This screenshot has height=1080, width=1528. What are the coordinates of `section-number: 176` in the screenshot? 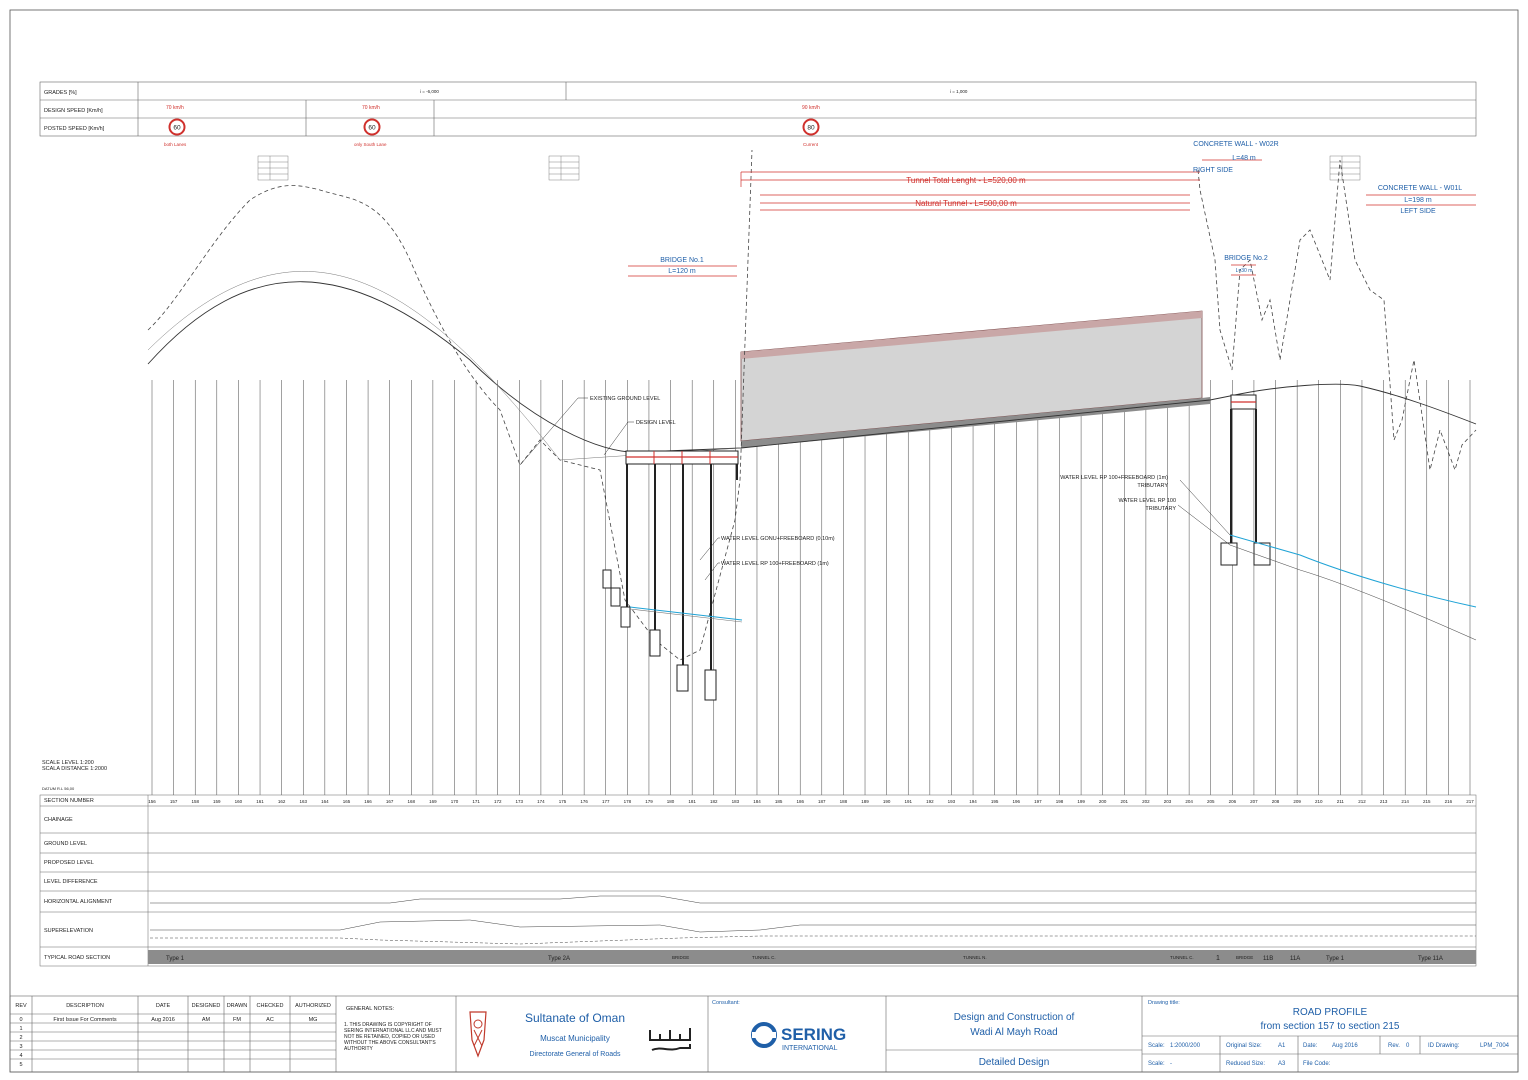 It's located at (584, 801).